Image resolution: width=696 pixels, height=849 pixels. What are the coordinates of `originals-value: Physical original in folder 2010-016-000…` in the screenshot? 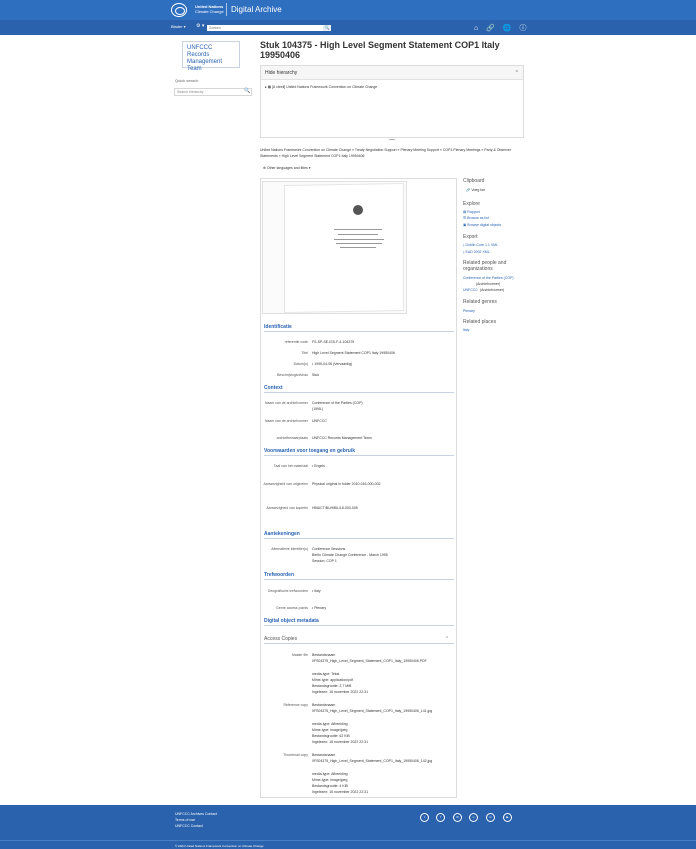 It's located at (346, 484).